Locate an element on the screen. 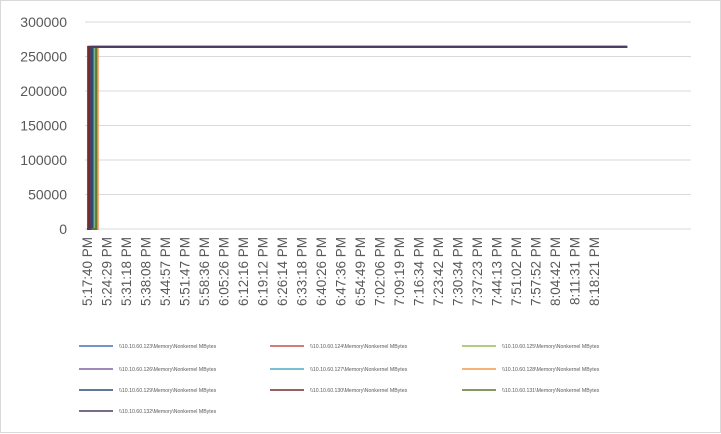 The image size is (721, 434). y-tick-label: 250000 is located at coordinates (43, 57).